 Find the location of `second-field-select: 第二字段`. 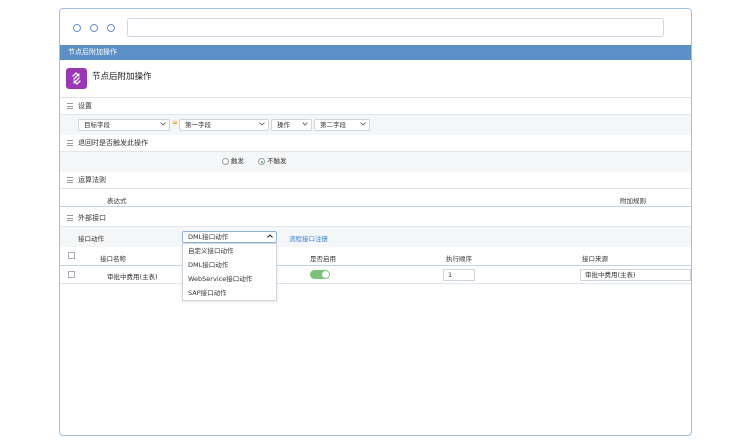

second-field-select: 第二字段 is located at coordinates (342, 125).